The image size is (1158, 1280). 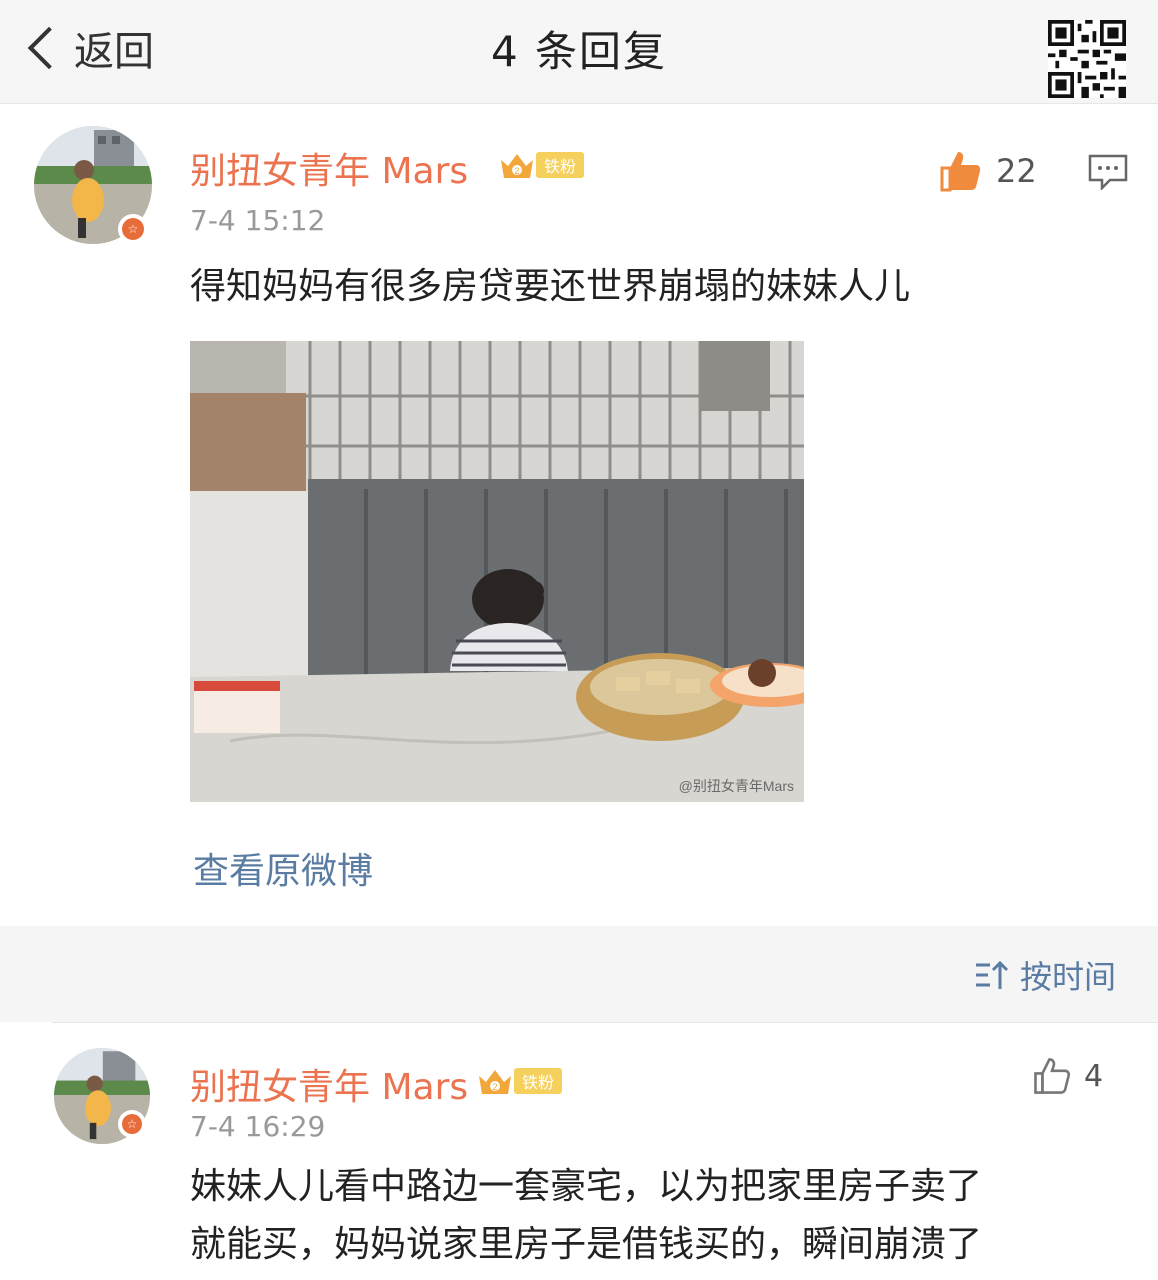 I want to click on sort-icon, so click(x=992, y=974).